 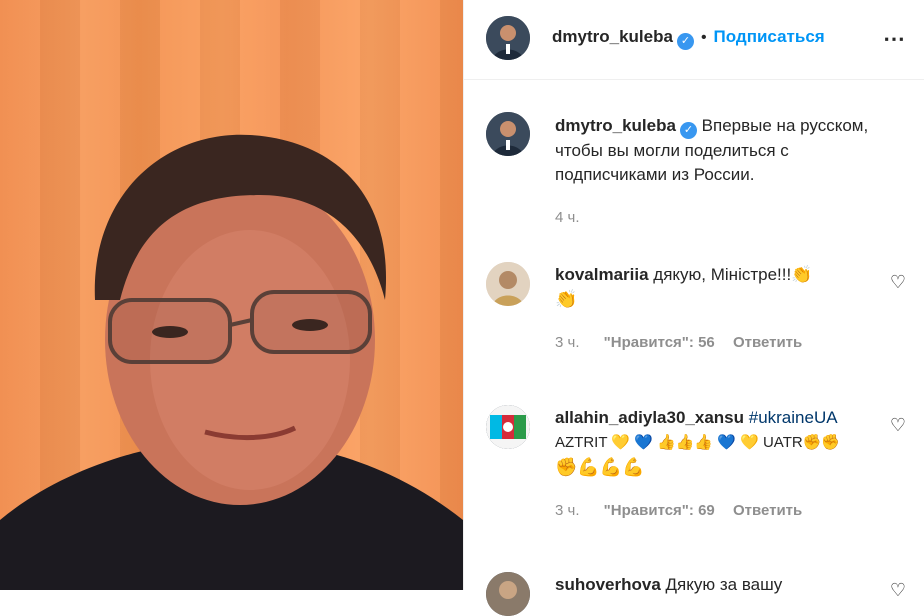 I want to click on comment-text: suhoverhova Дякую за вашу, so click(x=720, y=585).